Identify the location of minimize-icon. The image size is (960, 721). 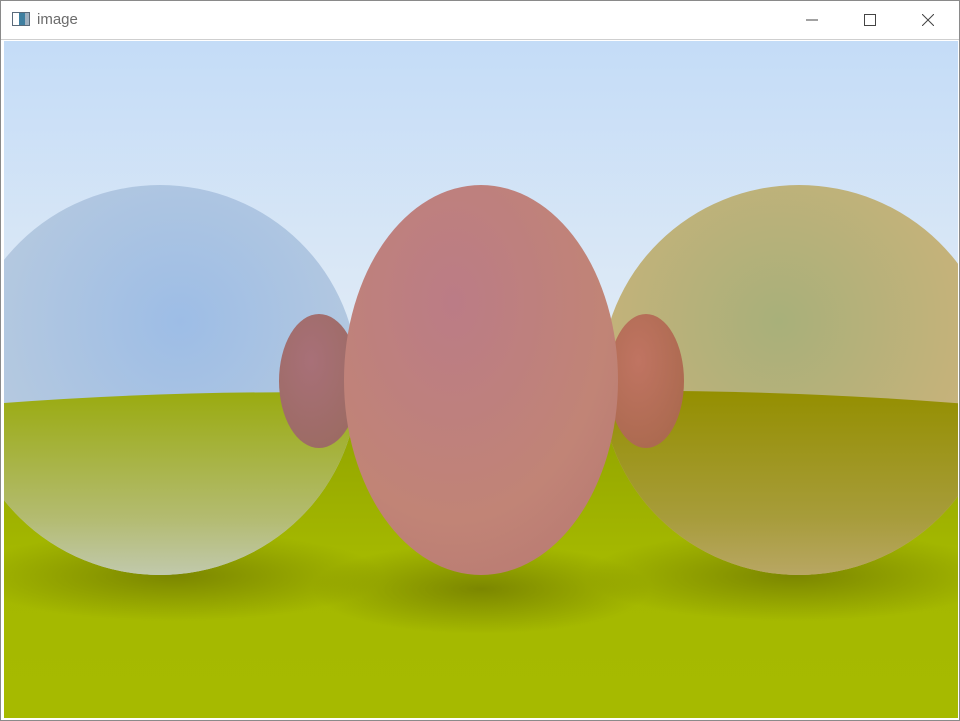
(812, 20).